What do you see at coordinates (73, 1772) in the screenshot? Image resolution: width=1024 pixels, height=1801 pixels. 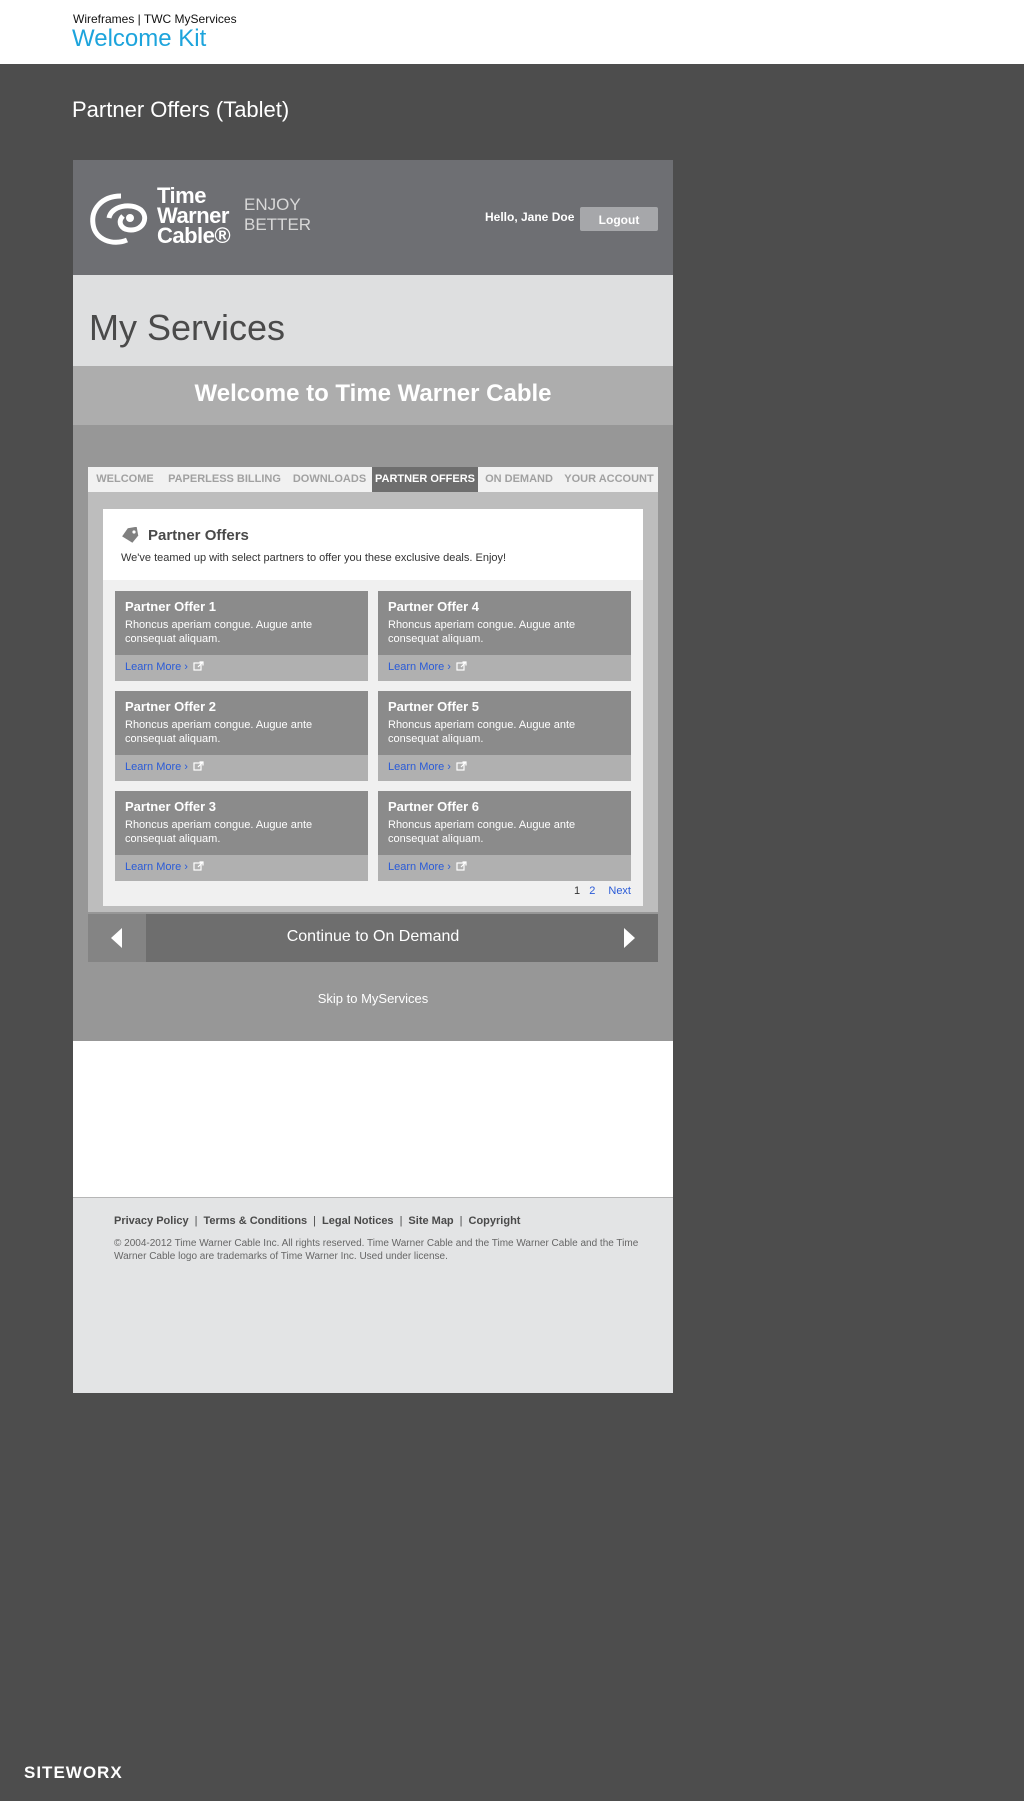 I see `siteworx-logo: SITEWORX` at bounding box center [73, 1772].